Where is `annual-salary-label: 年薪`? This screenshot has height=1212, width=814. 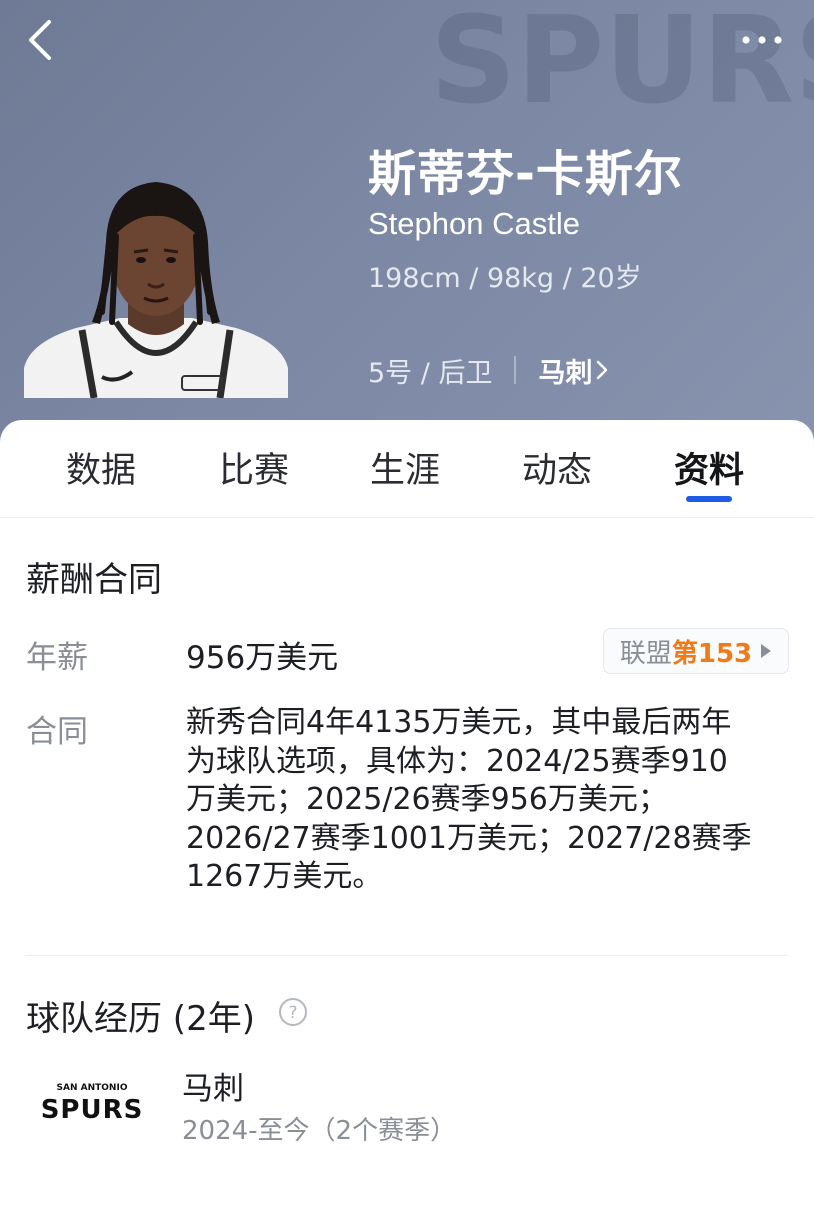 annual-salary-label: 年薪 is located at coordinates (57, 658).